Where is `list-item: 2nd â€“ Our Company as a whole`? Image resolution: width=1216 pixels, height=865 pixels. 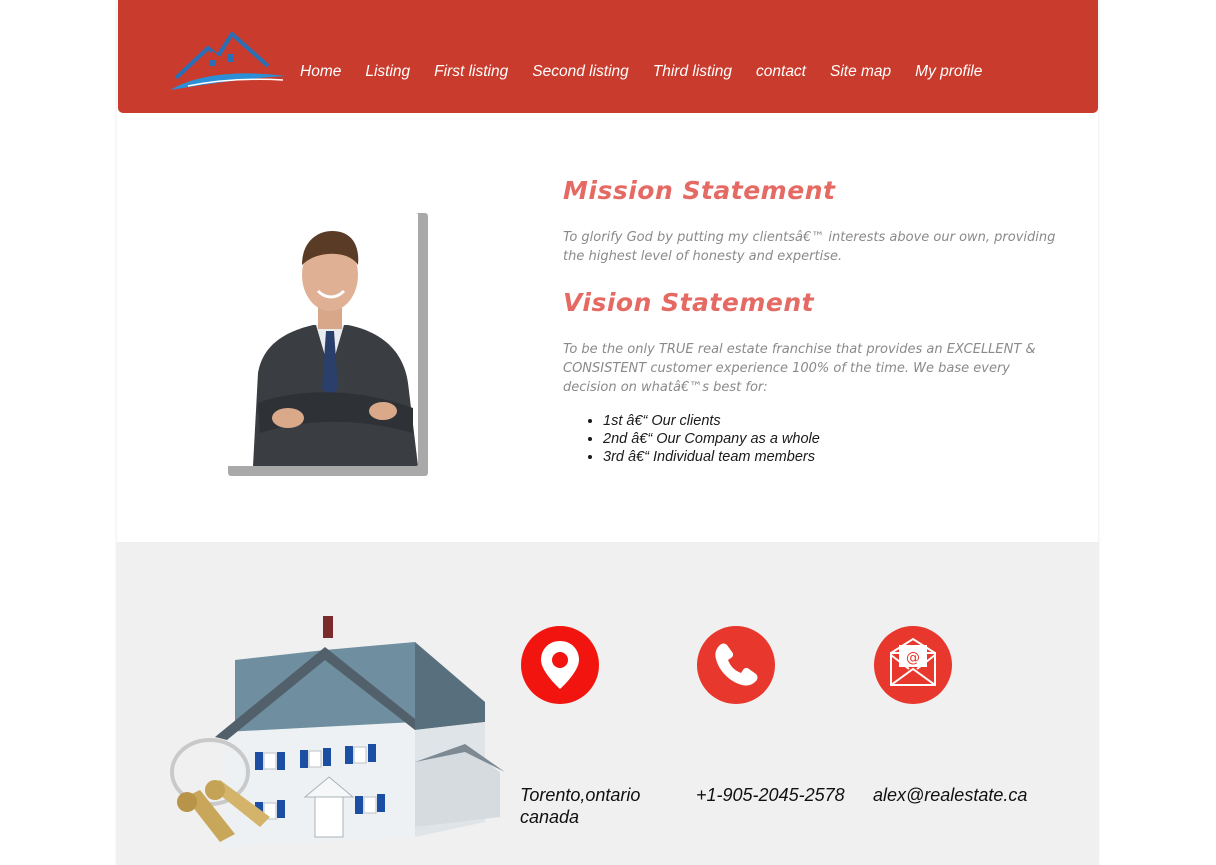 list-item: 2nd â€“ Our Company as a whole is located at coordinates (711, 439).